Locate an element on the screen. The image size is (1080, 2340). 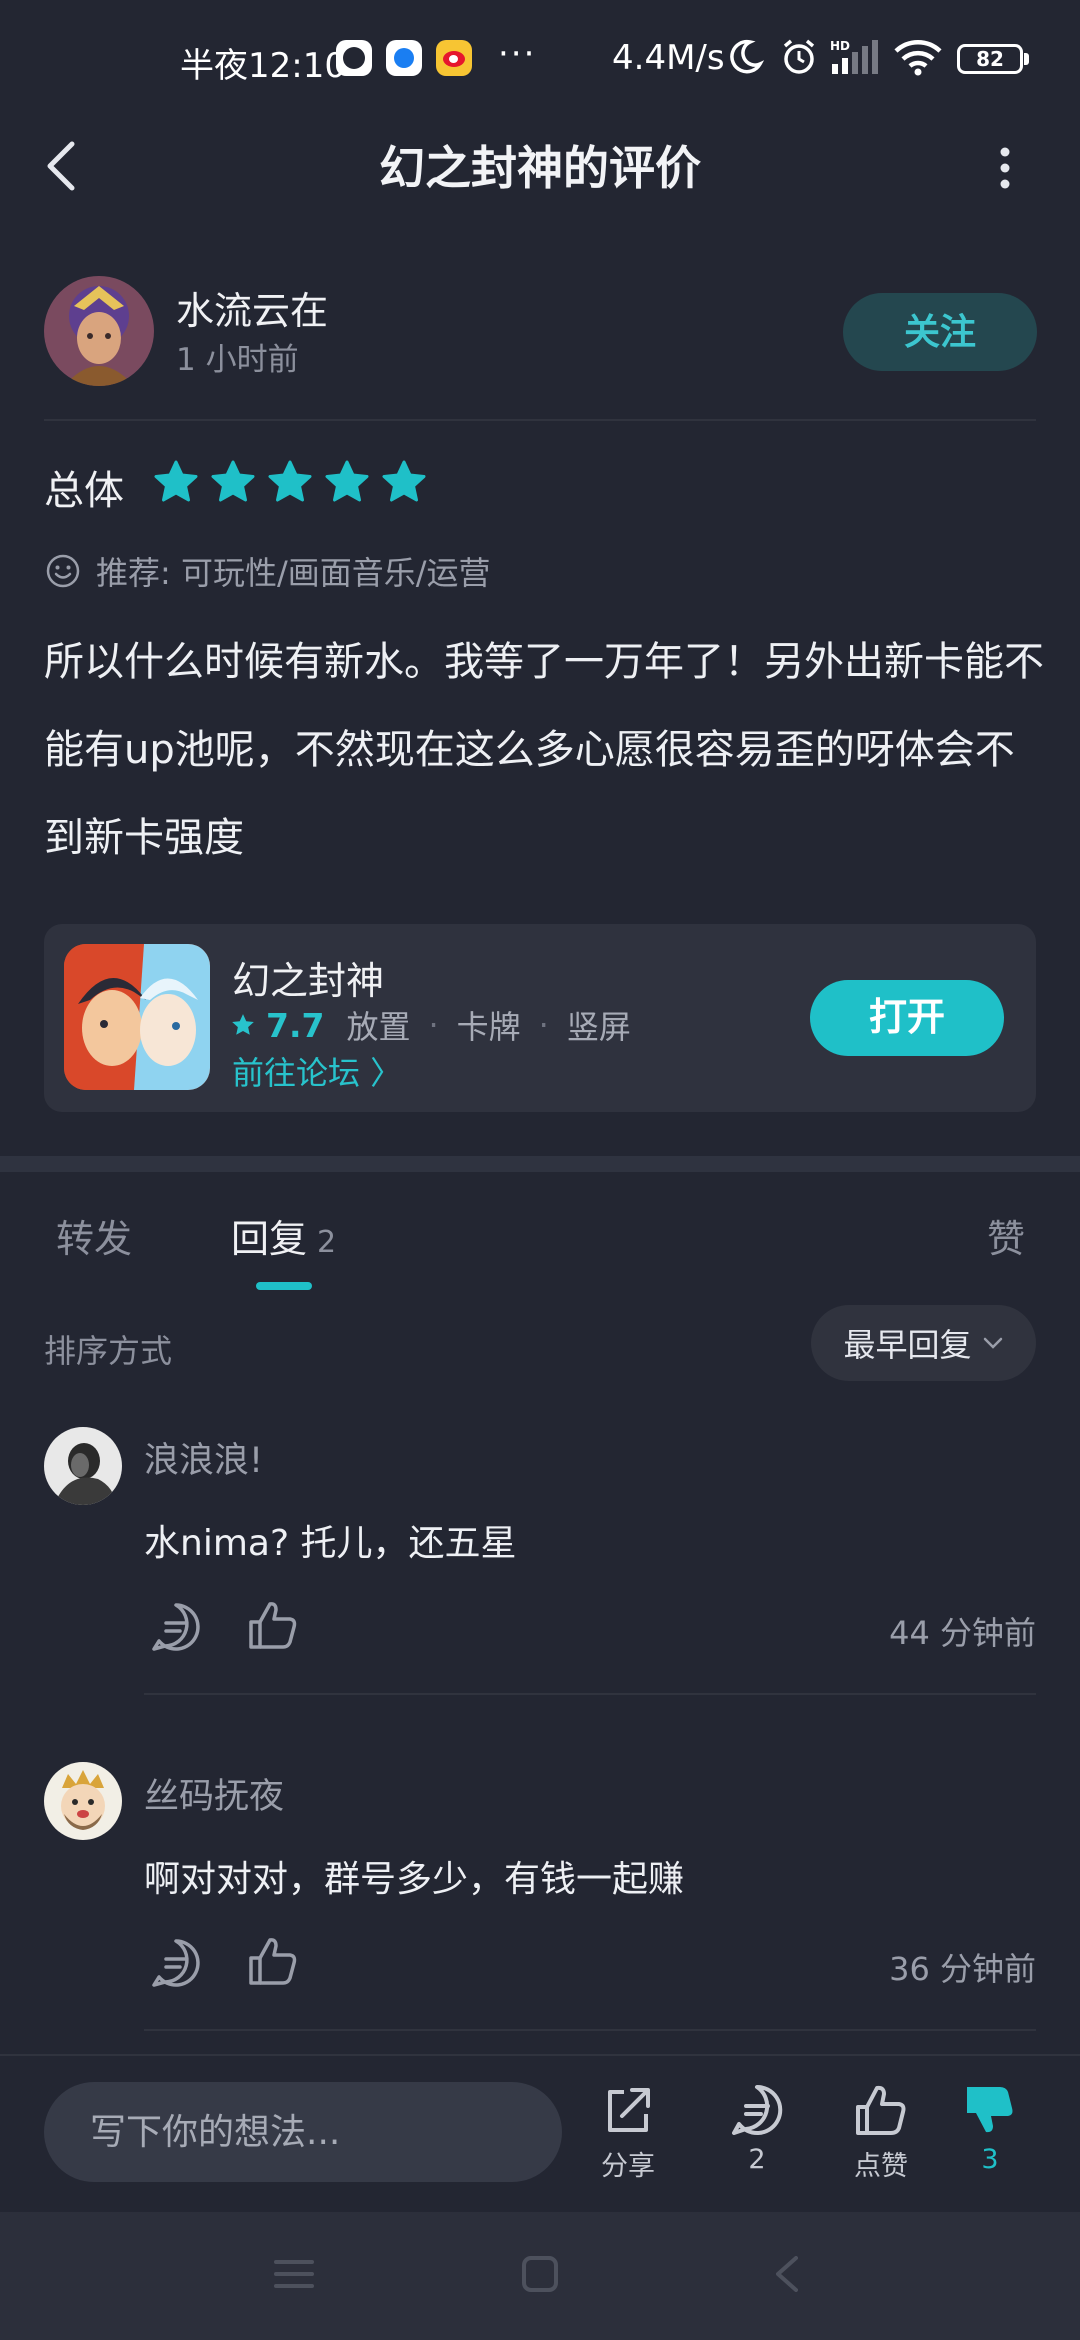
game-tag: 放置 is located at coordinates (378, 1027).